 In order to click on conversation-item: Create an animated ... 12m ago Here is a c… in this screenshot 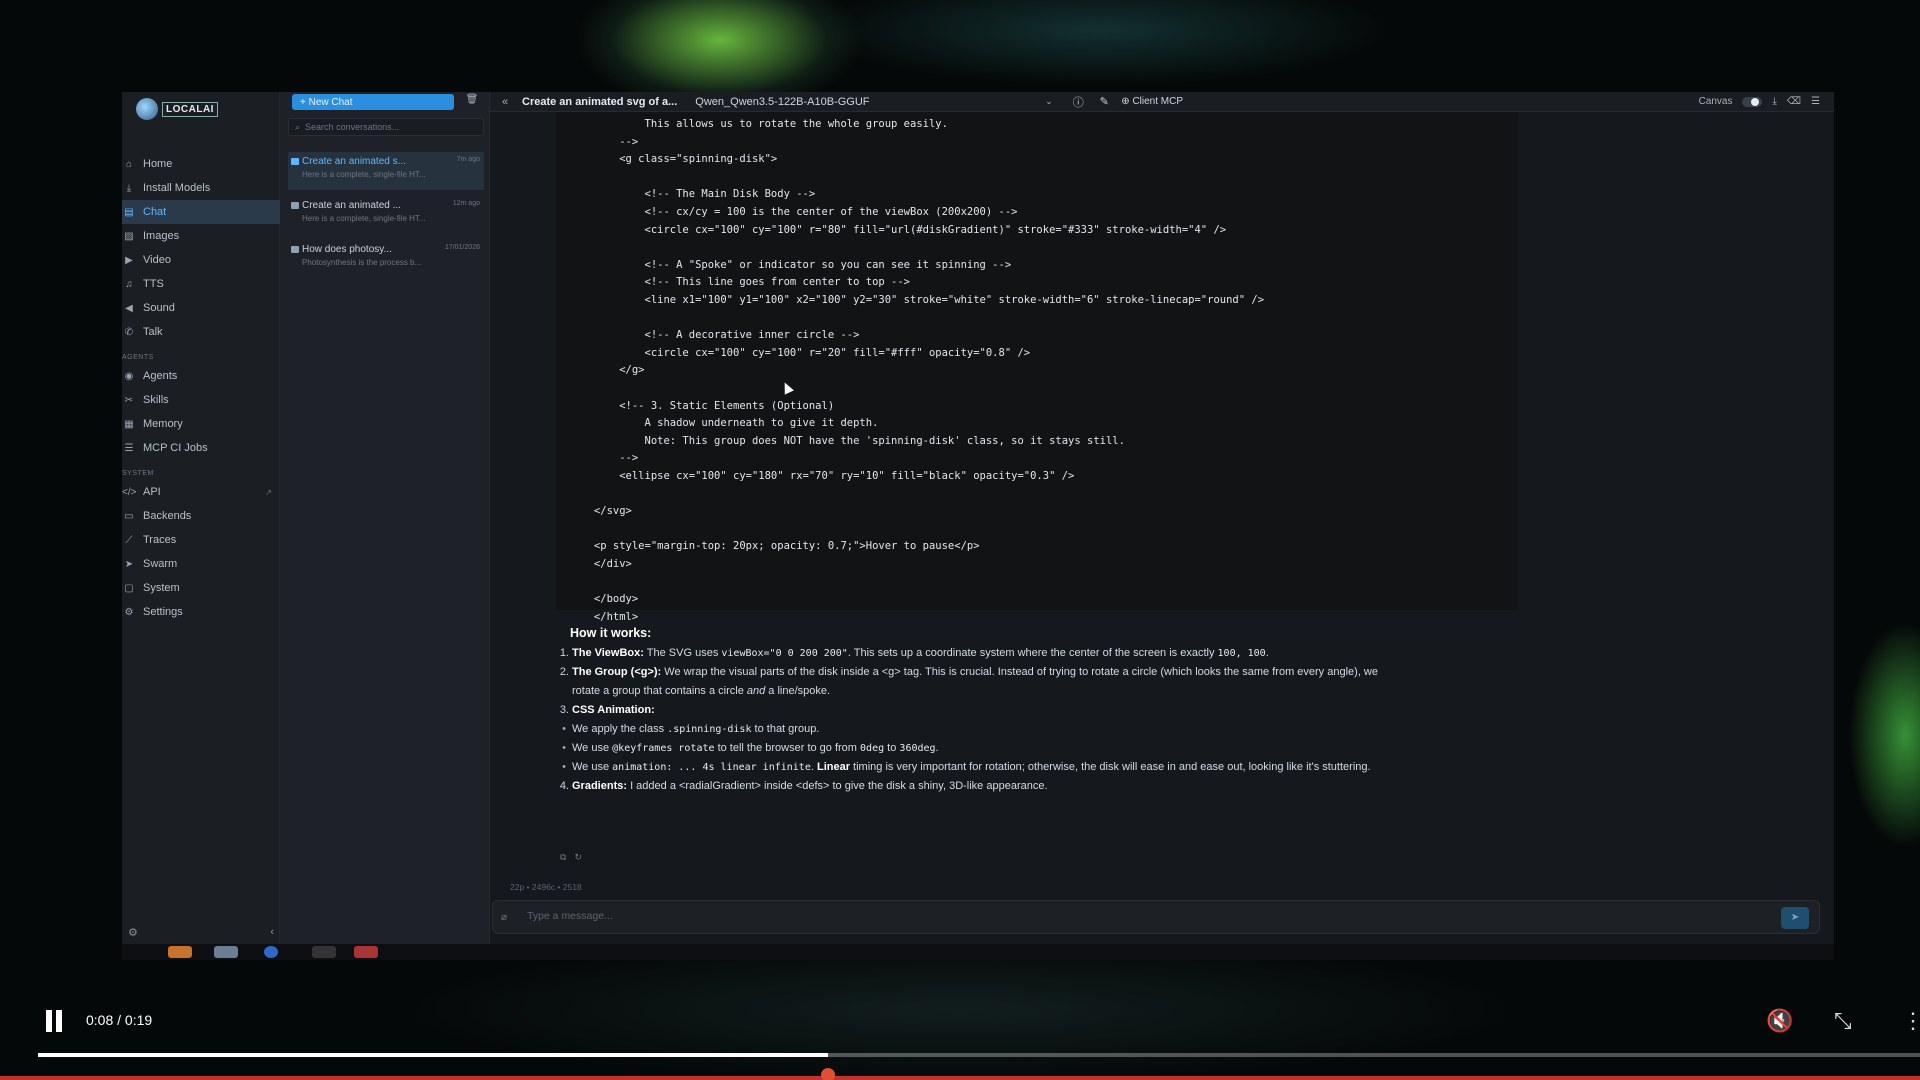, I will do `click(386, 215)`.